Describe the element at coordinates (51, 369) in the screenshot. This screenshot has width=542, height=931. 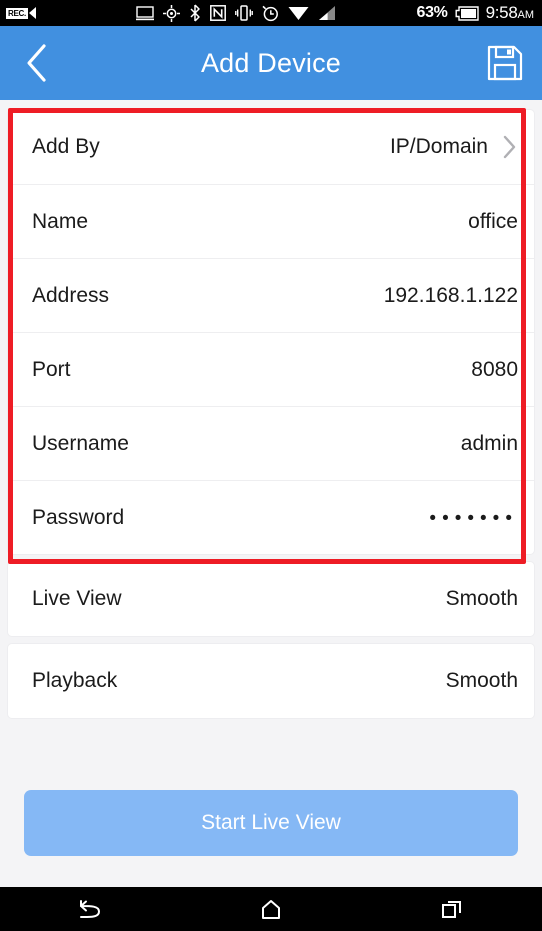
I see `row-port-label: Port` at that location.